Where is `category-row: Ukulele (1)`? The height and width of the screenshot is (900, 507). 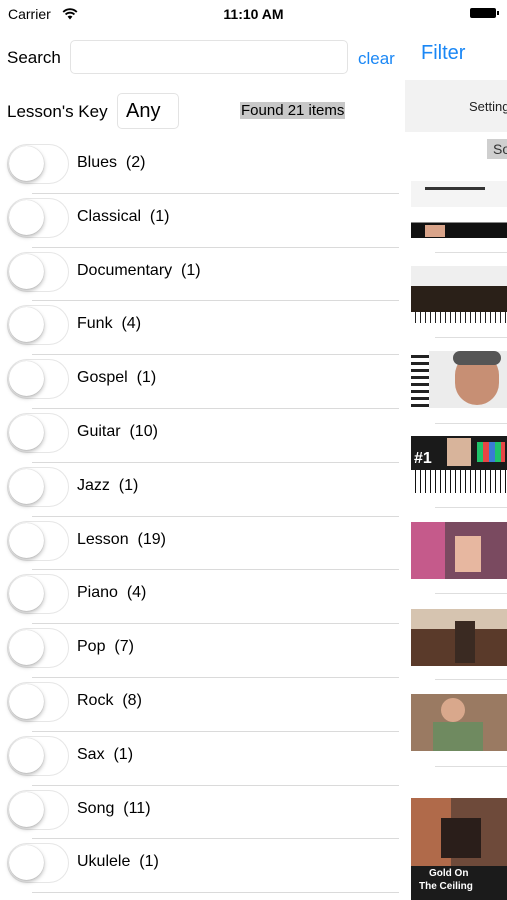 category-row: Ukulele (1) is located at coordinates (202, 866).